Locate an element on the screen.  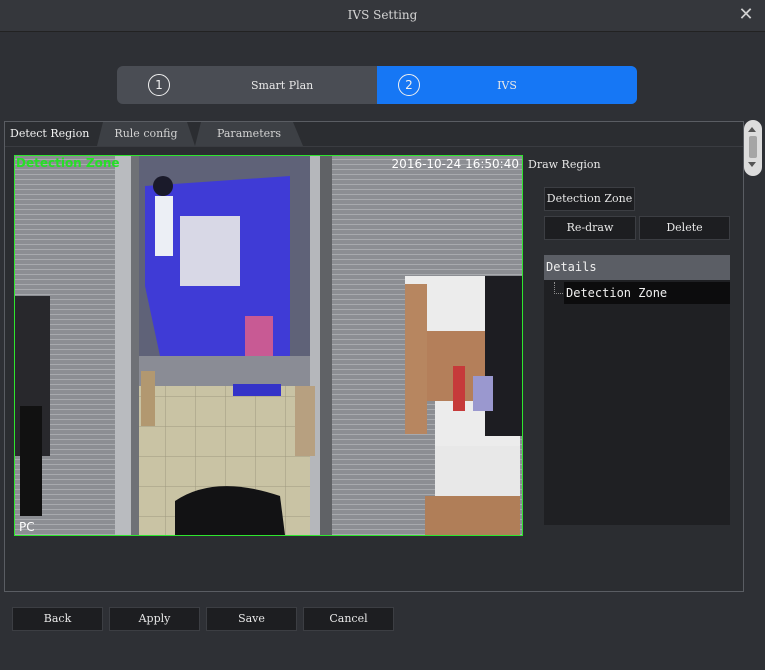
detection-zone-label: Detection Zone is located at coordinates (68, 163).